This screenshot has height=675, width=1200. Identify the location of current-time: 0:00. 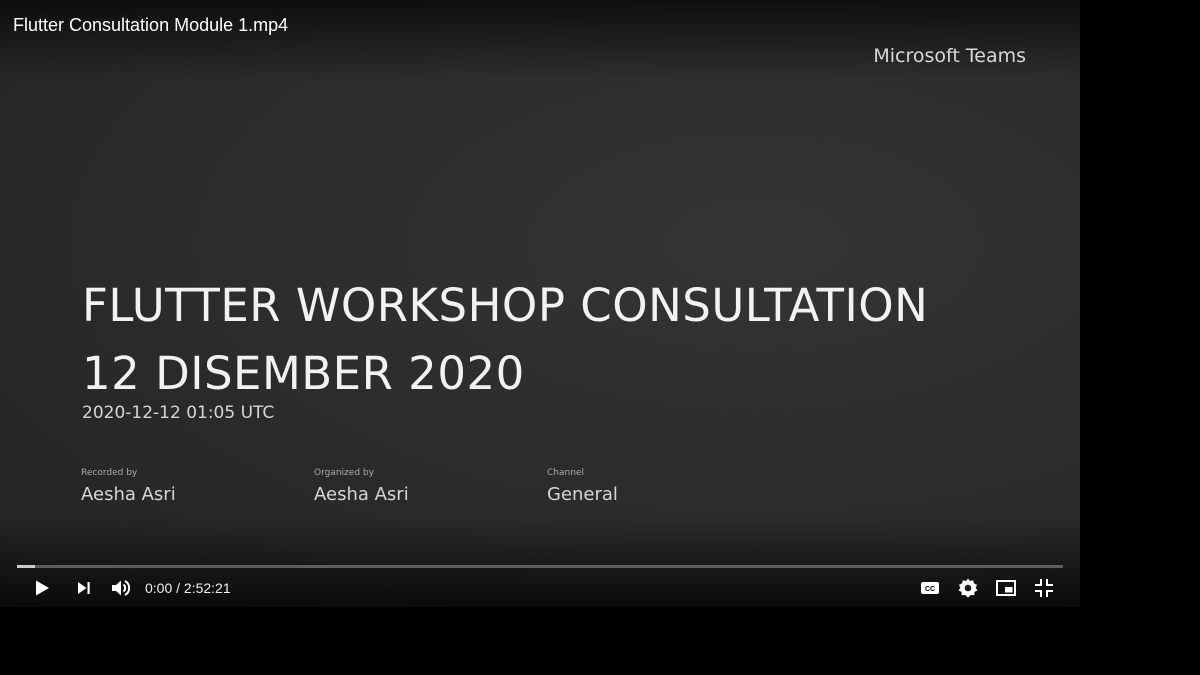
(159, 588).